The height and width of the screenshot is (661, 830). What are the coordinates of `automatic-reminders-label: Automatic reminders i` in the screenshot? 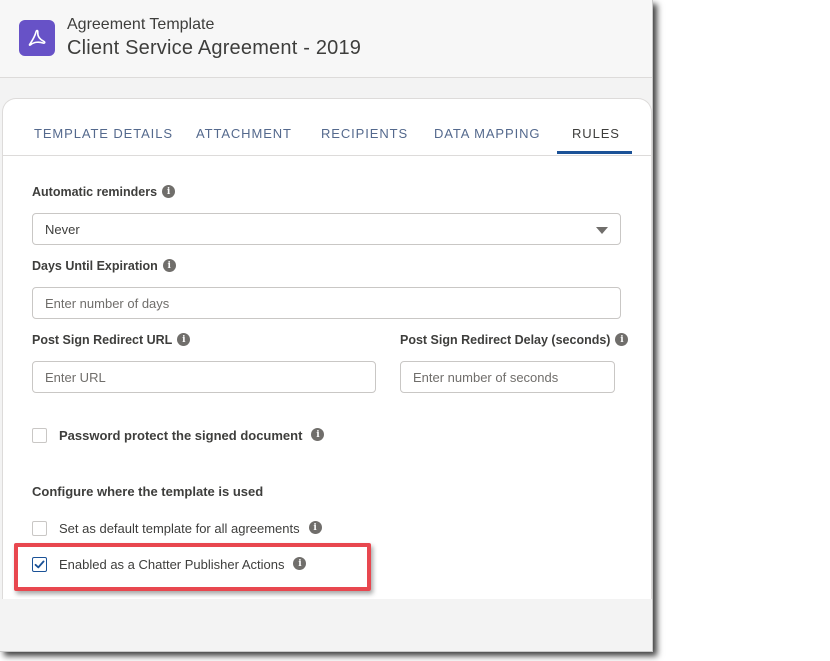 It's located at (104, 192).